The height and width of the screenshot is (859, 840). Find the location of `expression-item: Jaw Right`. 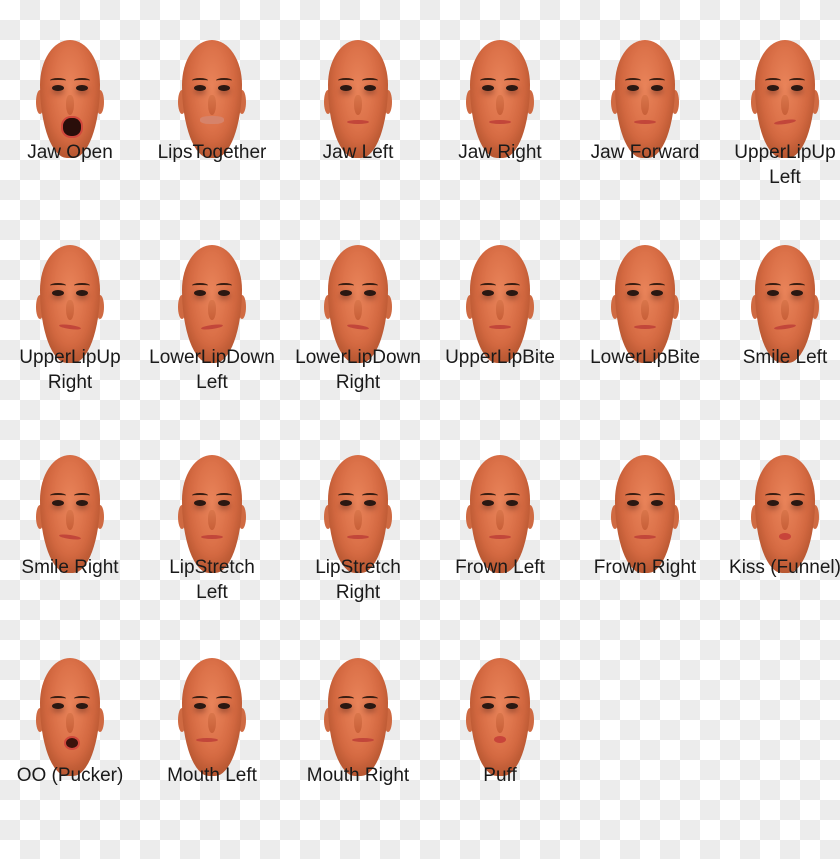

expression-item: Jaw Right is located at coordinates (500, 102).